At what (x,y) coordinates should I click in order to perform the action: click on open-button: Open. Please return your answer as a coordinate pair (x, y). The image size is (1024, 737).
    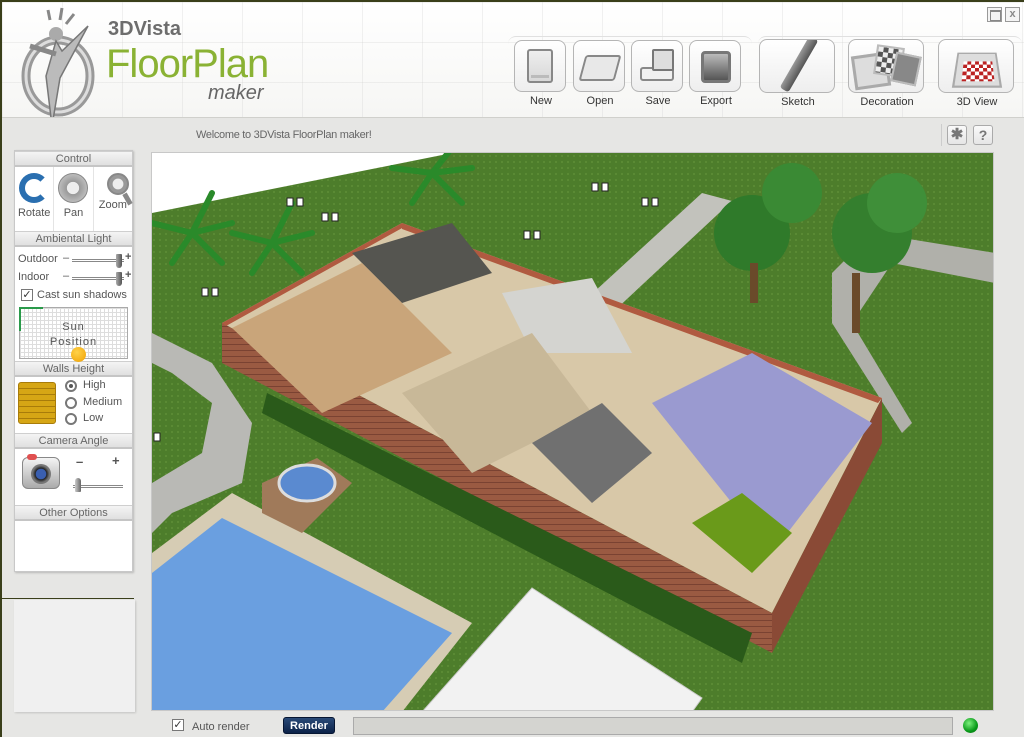
    Looking at the image, I should click on (600, 73).